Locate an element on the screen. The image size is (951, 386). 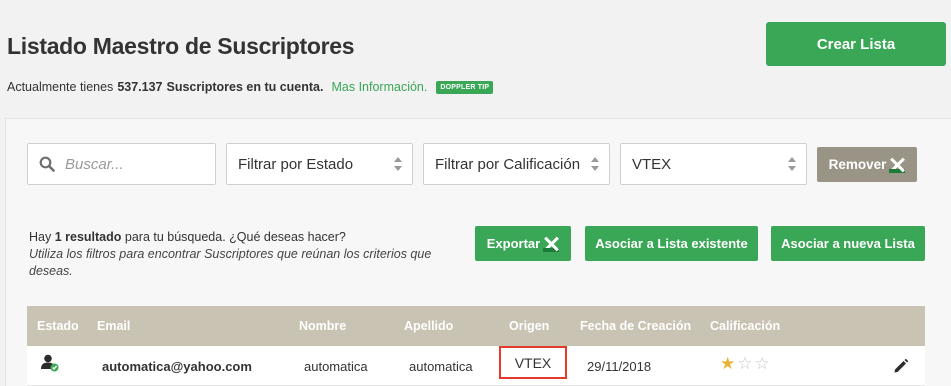
rating-filter-value: Filtrar por Calificación is located at coordinates (508, 164).